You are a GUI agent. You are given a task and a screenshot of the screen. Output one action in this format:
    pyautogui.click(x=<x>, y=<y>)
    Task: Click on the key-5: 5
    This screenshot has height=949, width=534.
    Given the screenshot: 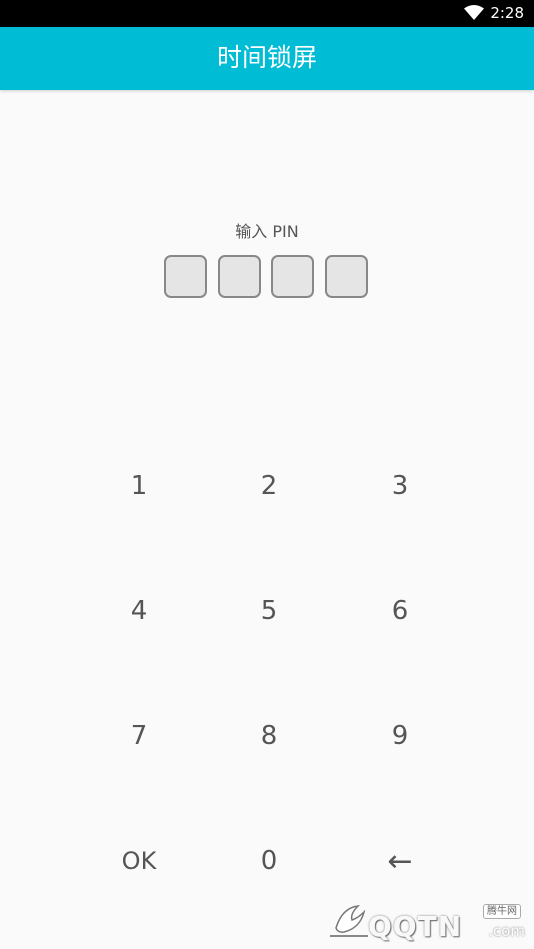 What is the action you would take?
    pyautogui.click(x=269, y=611)
    